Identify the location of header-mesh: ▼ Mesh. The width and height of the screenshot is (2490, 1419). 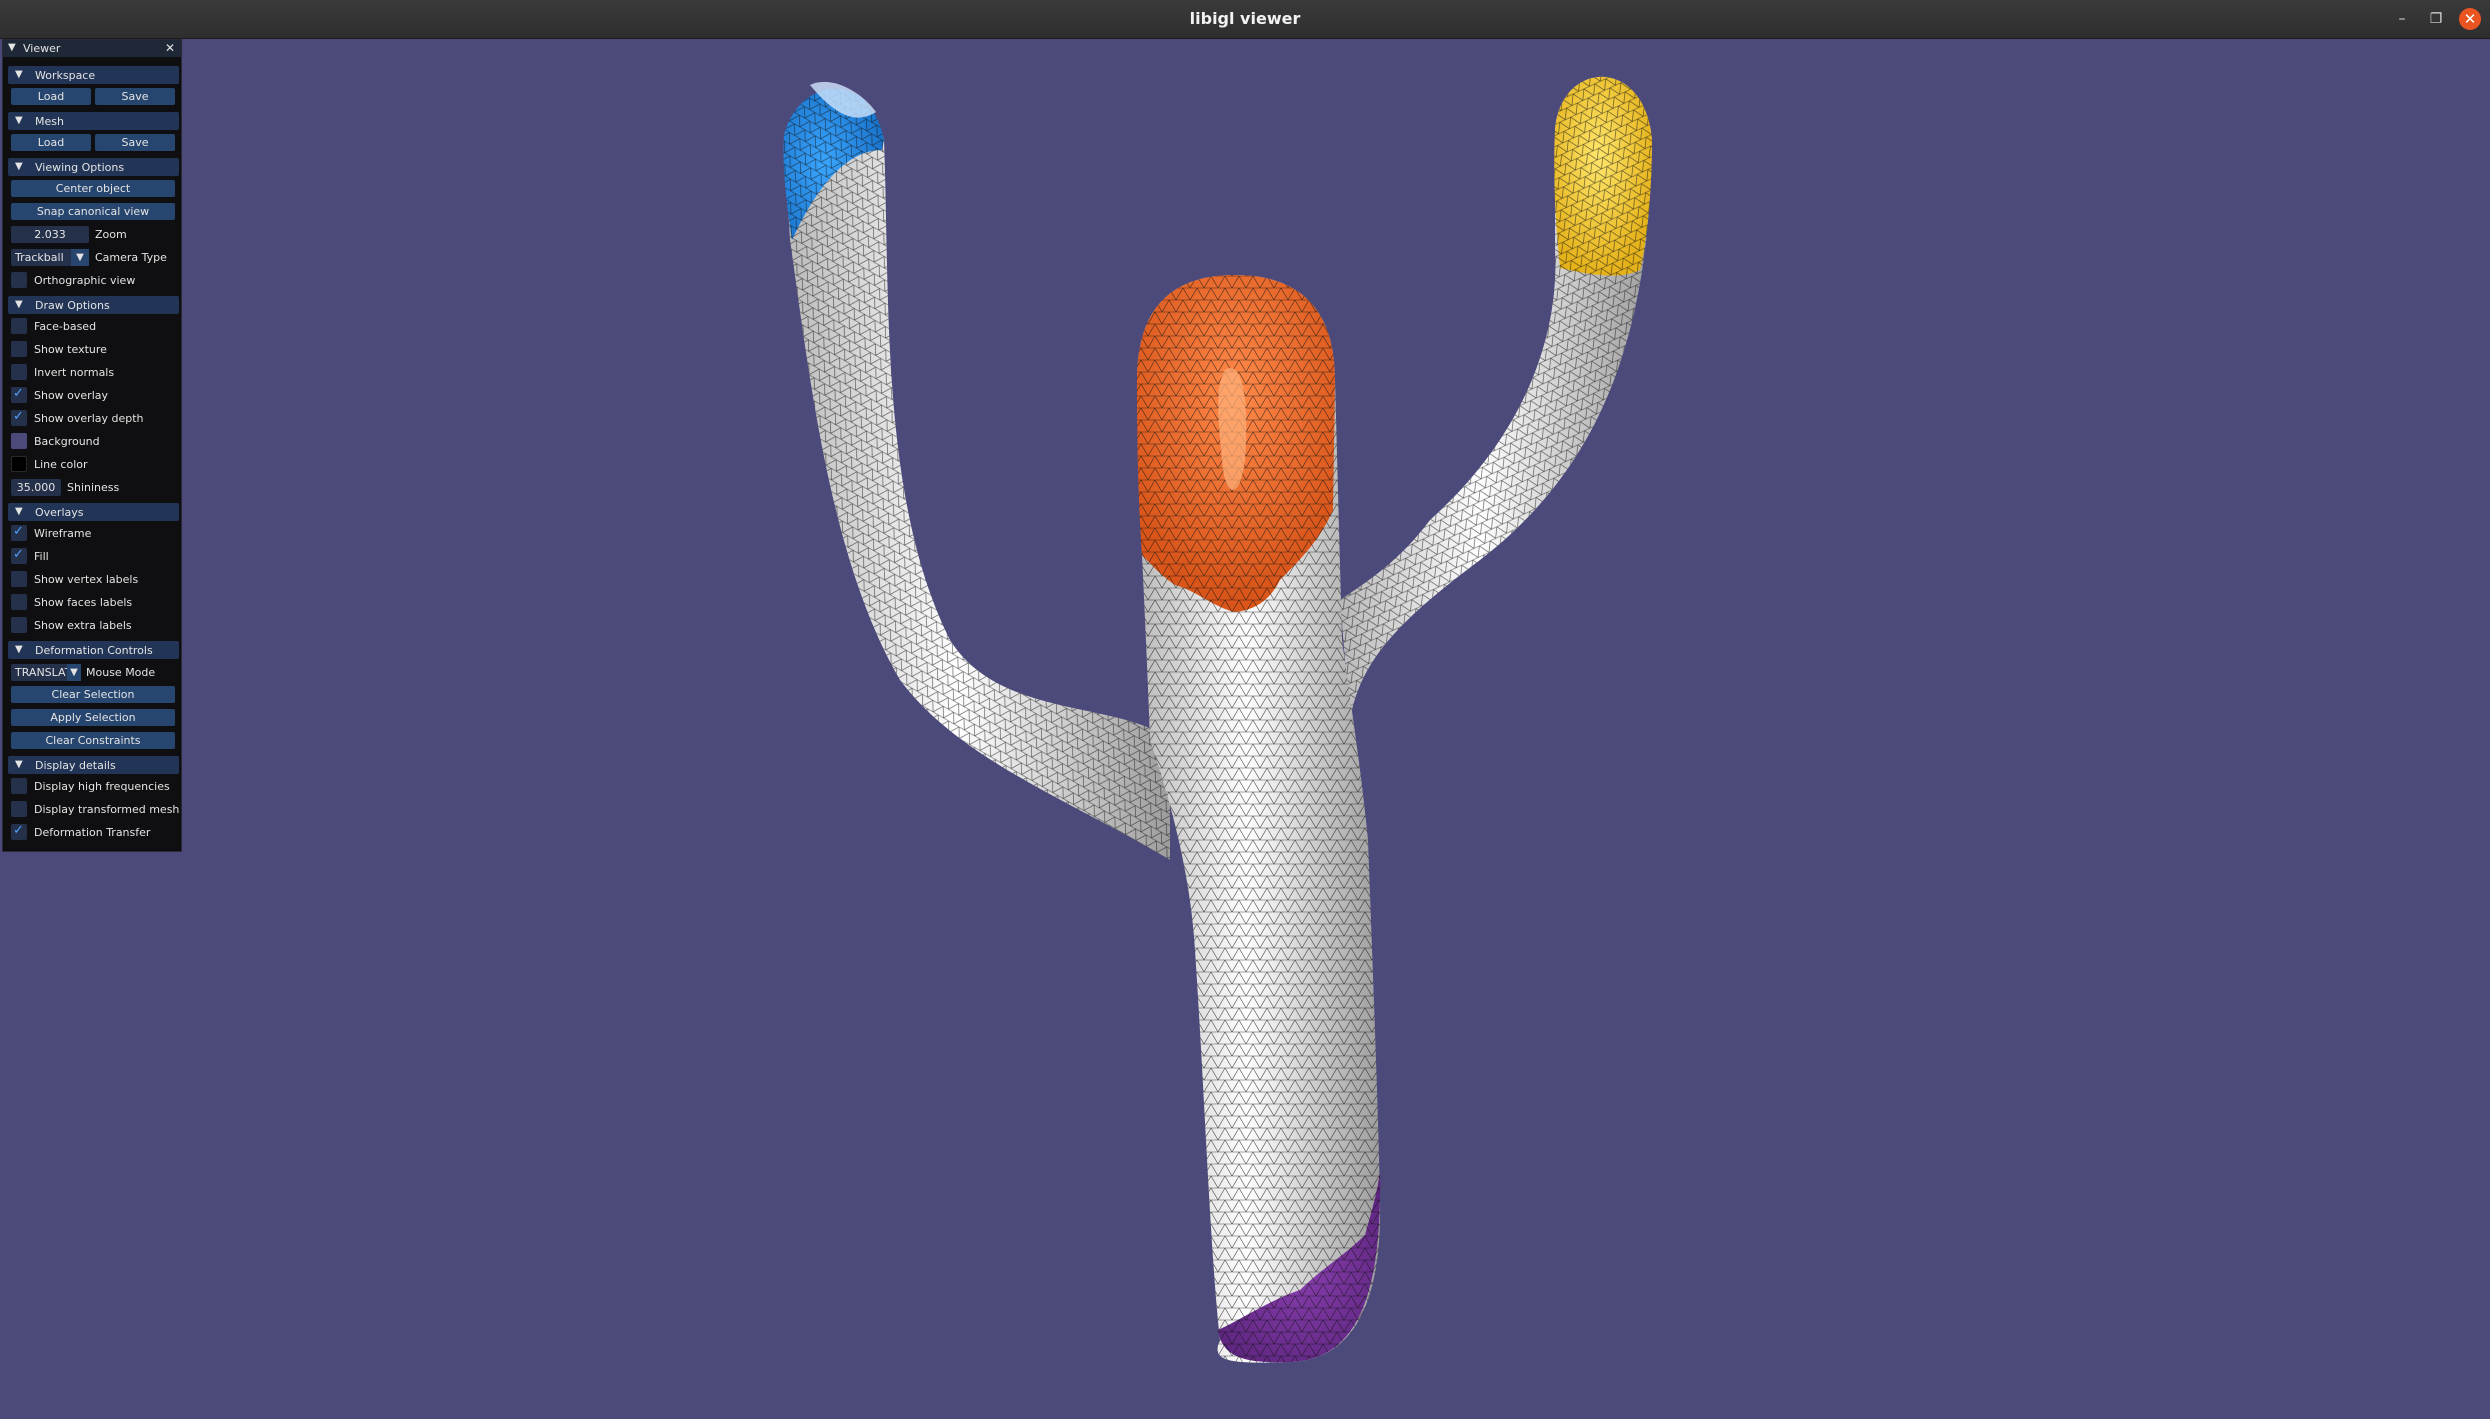
(93, 121).